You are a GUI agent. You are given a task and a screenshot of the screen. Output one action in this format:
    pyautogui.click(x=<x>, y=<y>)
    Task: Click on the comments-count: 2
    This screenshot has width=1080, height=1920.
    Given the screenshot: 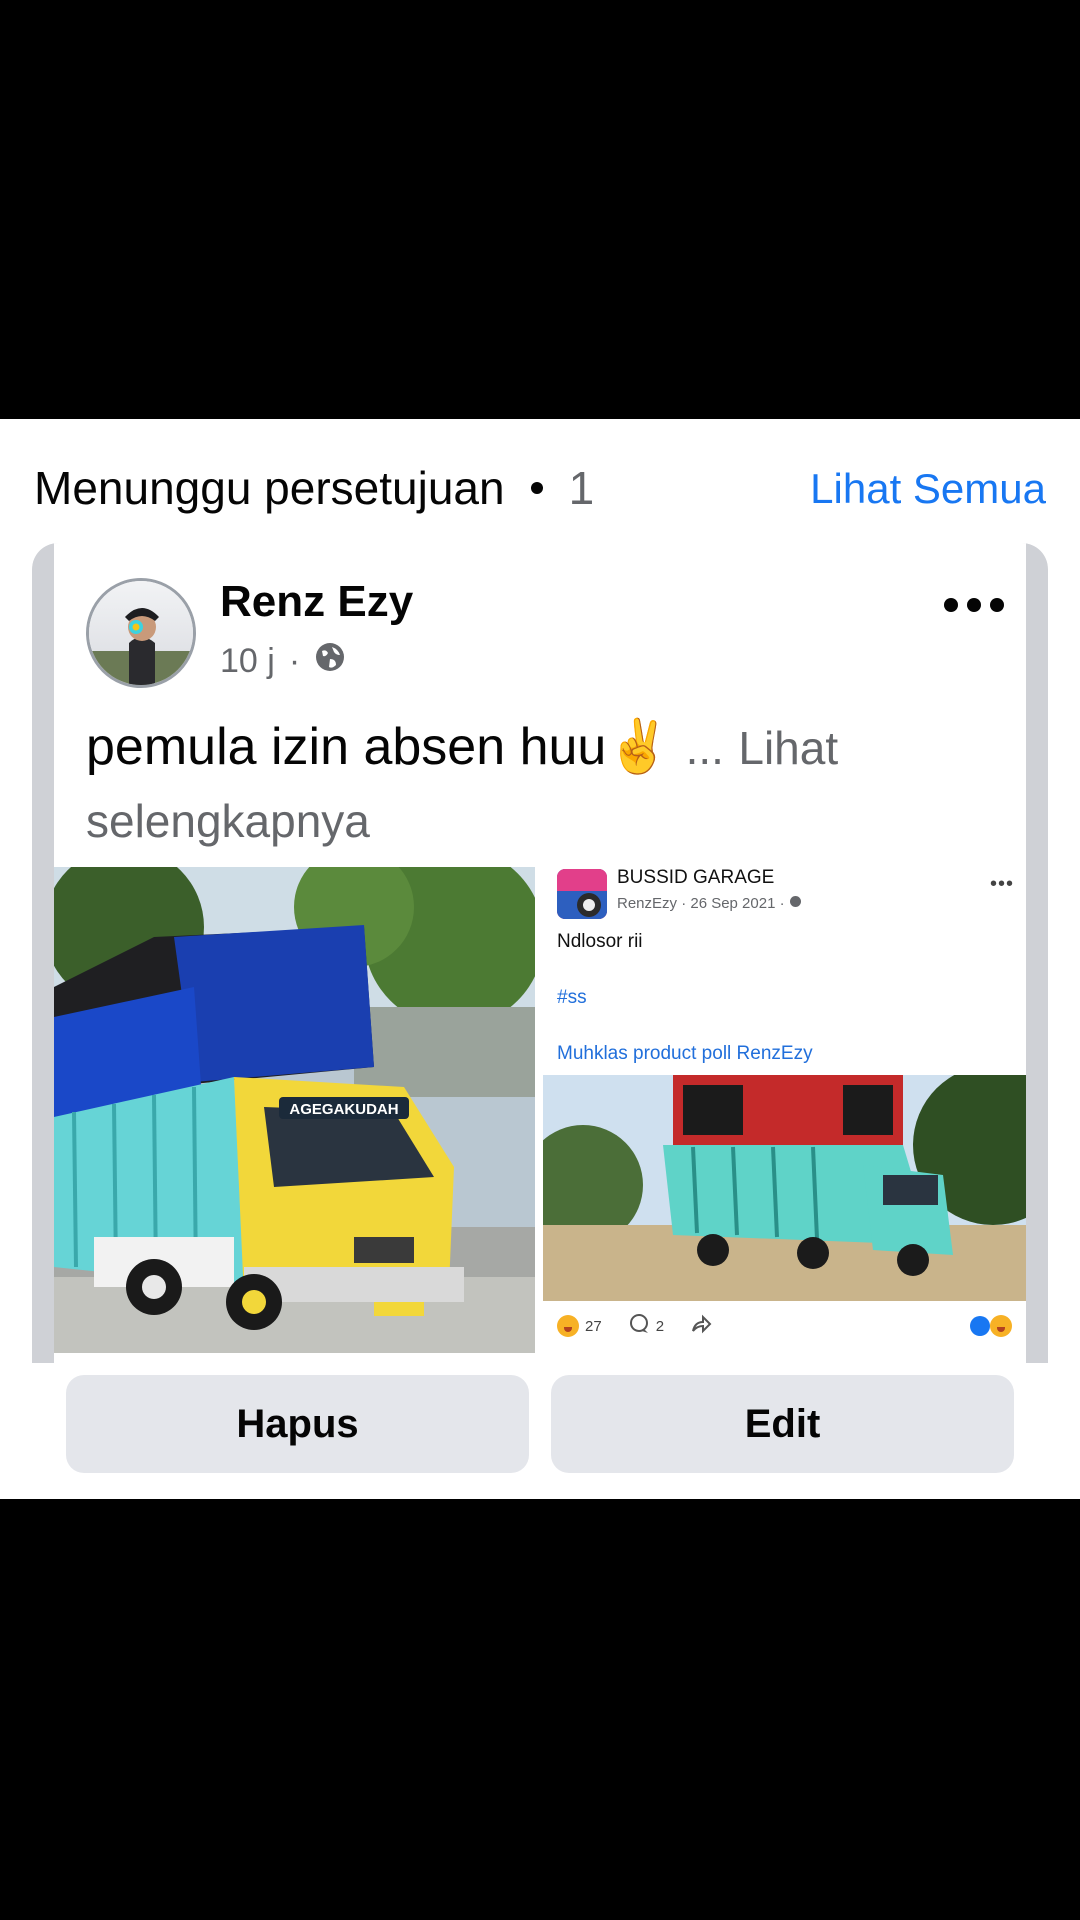 What is the action you would take?
    pyautogui.click(x=660, y=1326)
    